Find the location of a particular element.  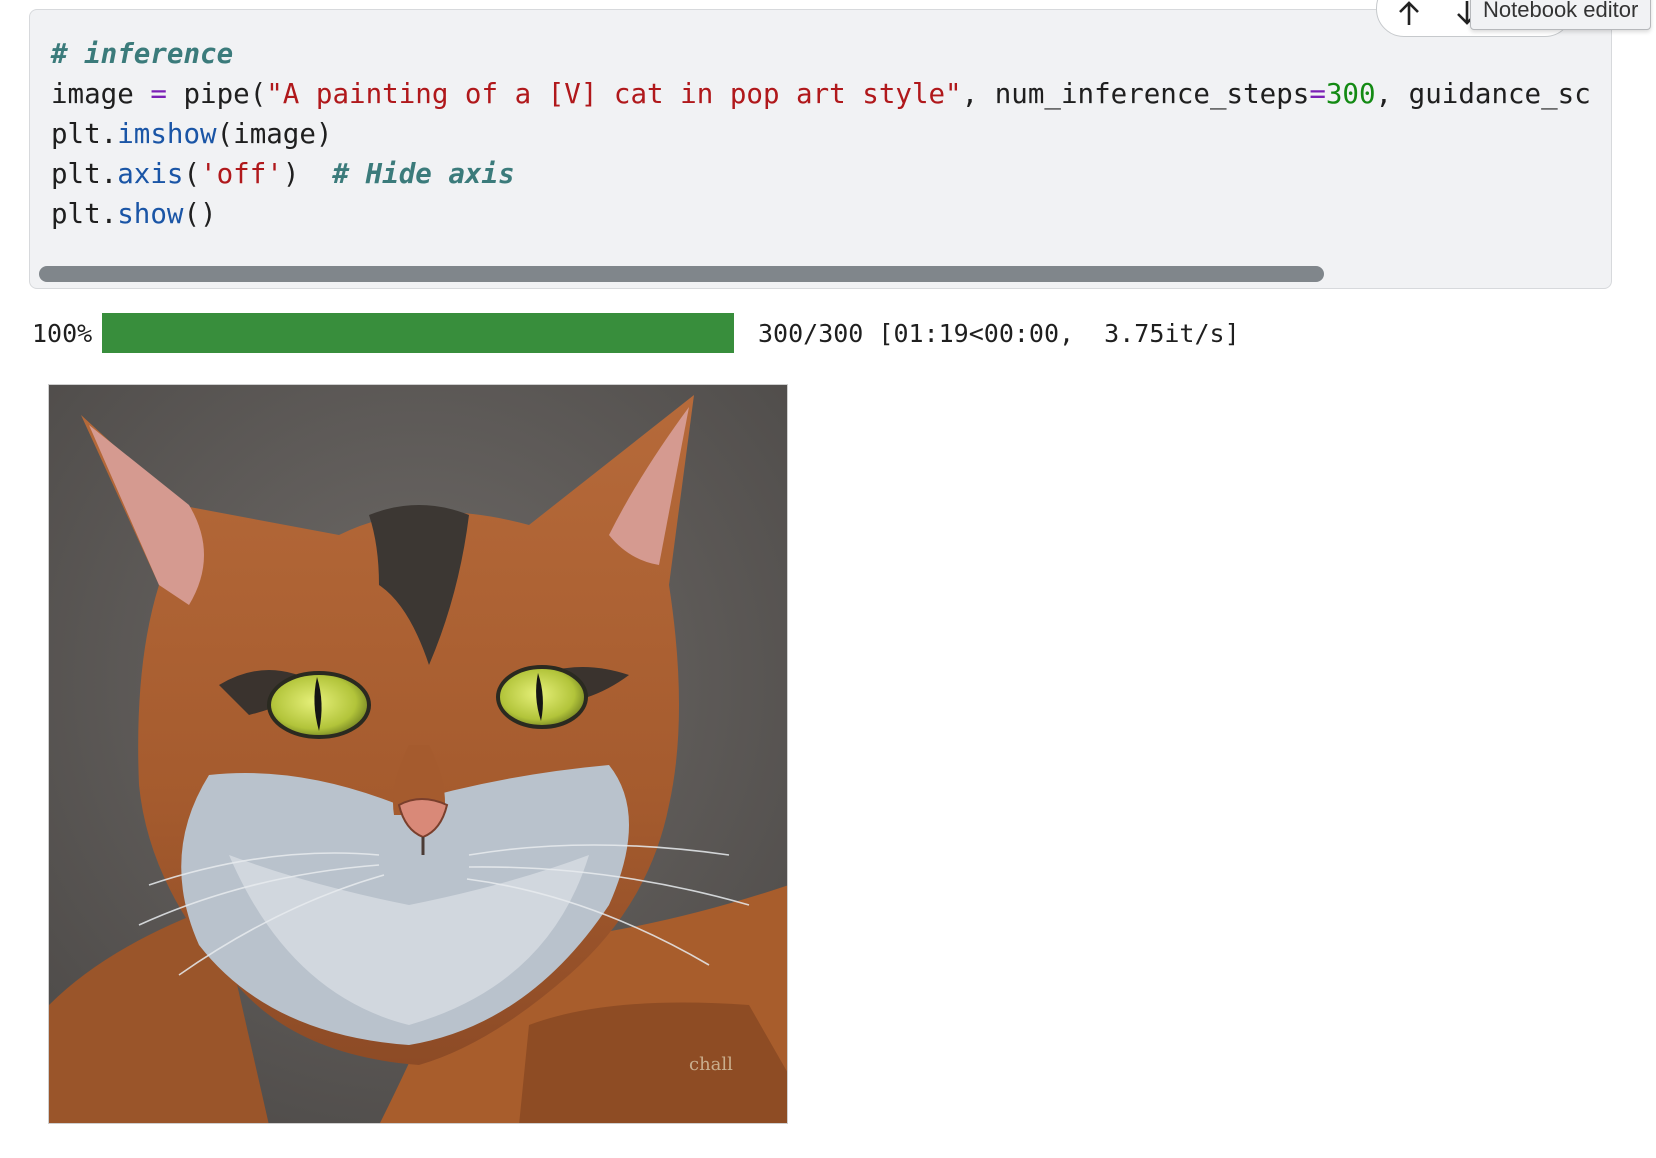

code-token-func: show is located at coordinates (150, 214).